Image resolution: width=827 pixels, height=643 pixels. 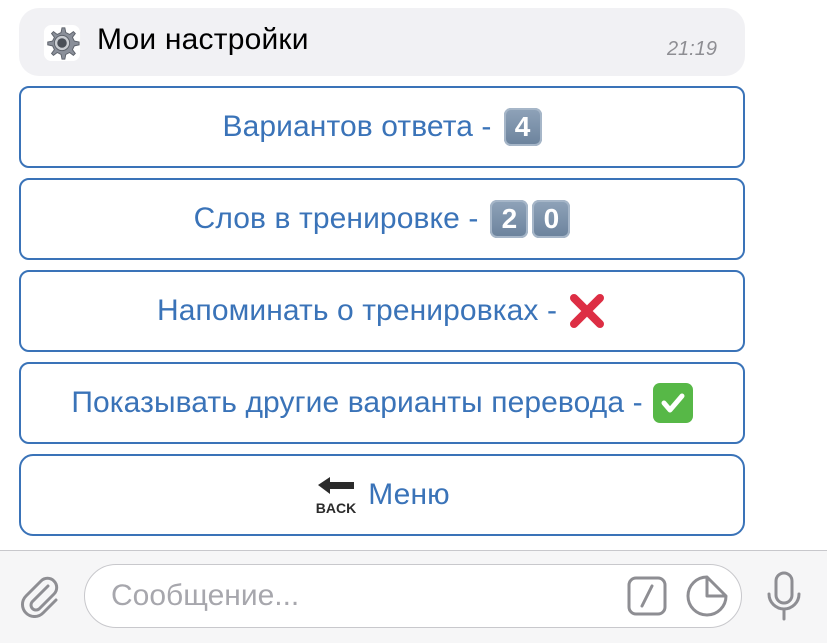 What do you see at coordinates (691, 49) in the screenshot?
I see `message-time: 21:19` at bounding box center [691, 49].